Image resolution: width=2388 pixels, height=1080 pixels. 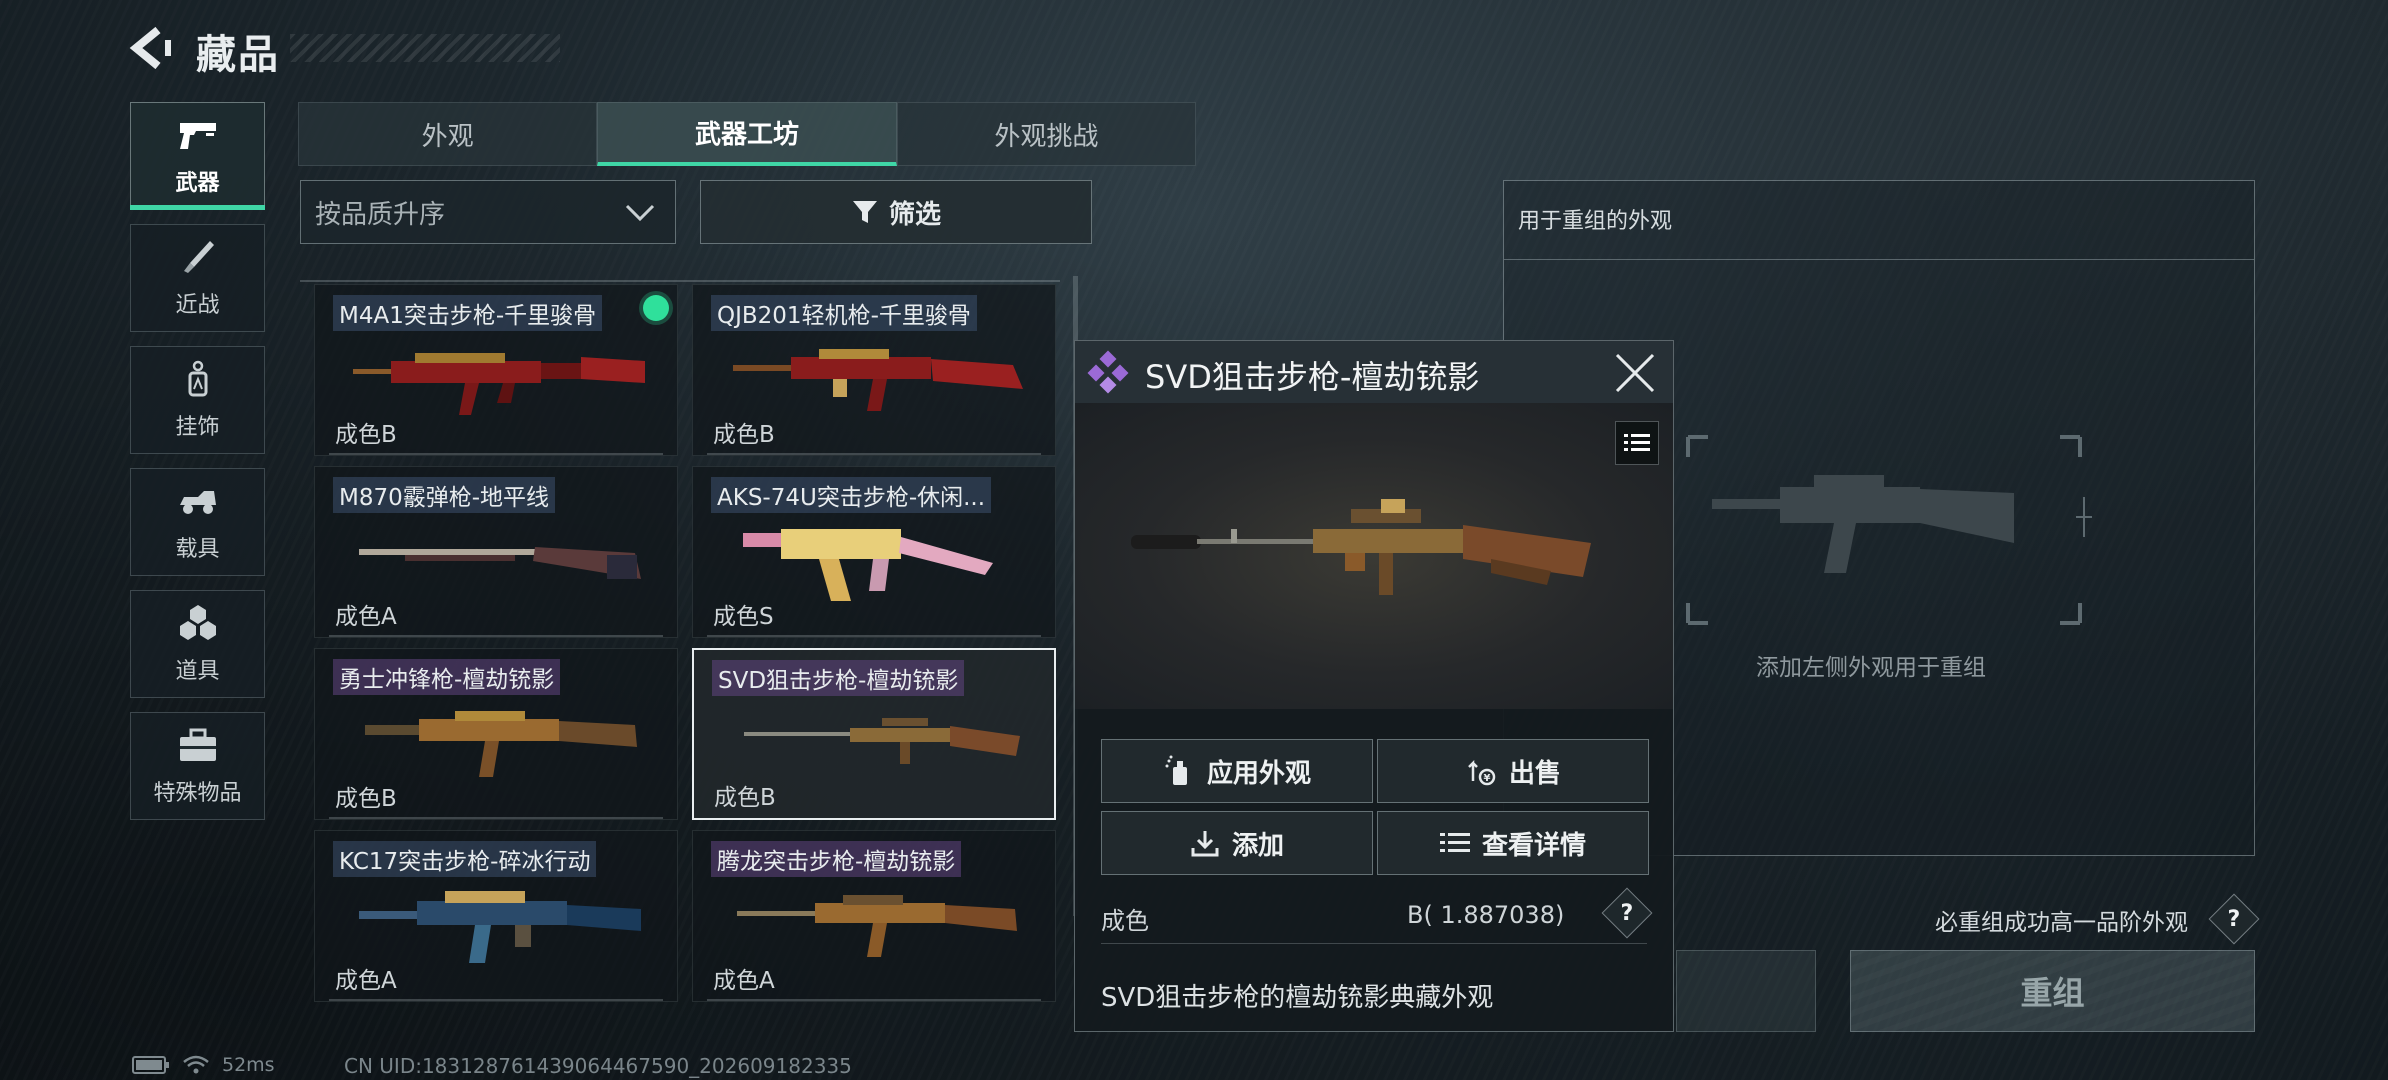 I want to click on recombine-header: 用于重组的外观, so click(x=1879, y=220).